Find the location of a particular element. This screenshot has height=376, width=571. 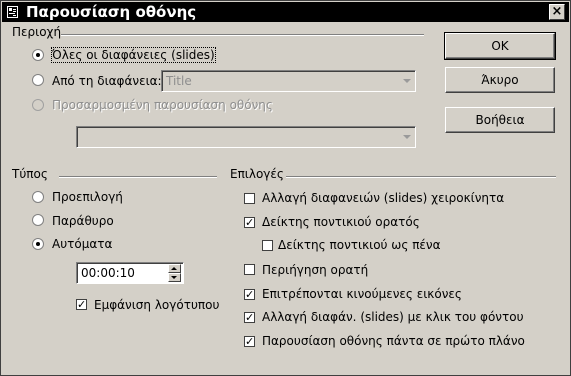

close-button: × is located at coordinates (557, 12).